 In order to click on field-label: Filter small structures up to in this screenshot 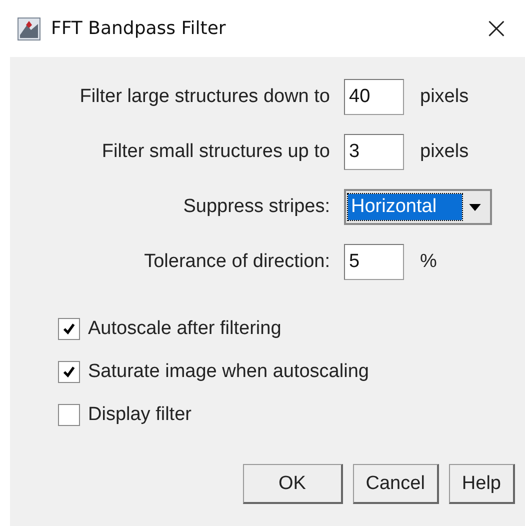, I will do `click(215, 152)`.